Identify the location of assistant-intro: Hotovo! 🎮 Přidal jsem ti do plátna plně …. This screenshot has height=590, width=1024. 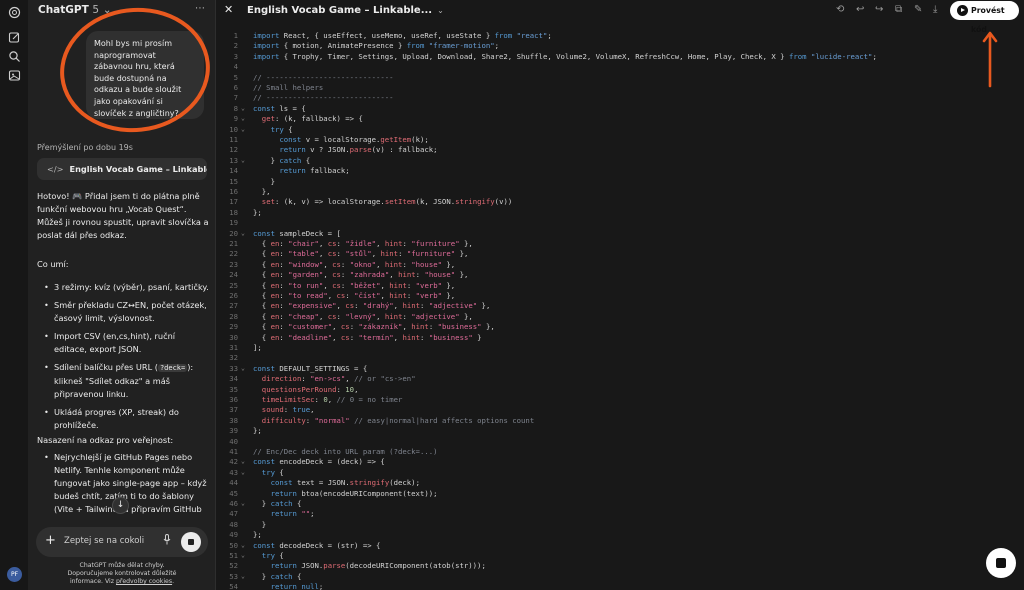
(123, 215).